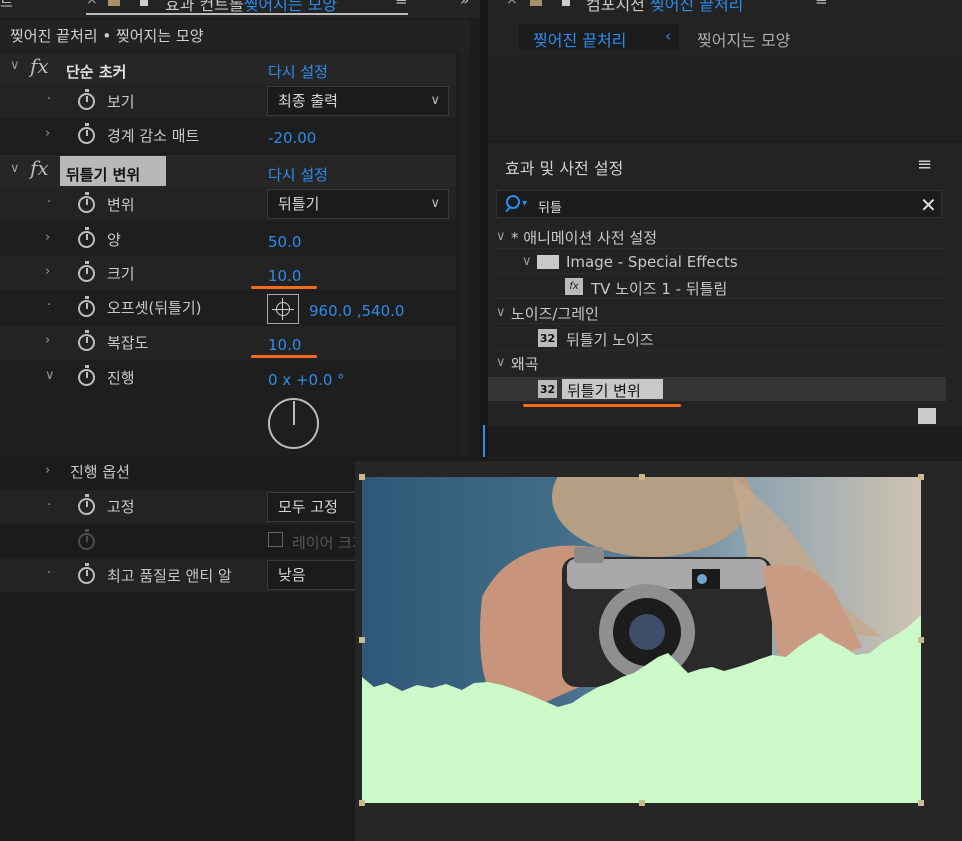 The width and height of the screenshot is (962, 841). Describe the element at coordinates (290, 7) in the screenshot. I see `tab-label-b: 찢어지는 모양` at that location.